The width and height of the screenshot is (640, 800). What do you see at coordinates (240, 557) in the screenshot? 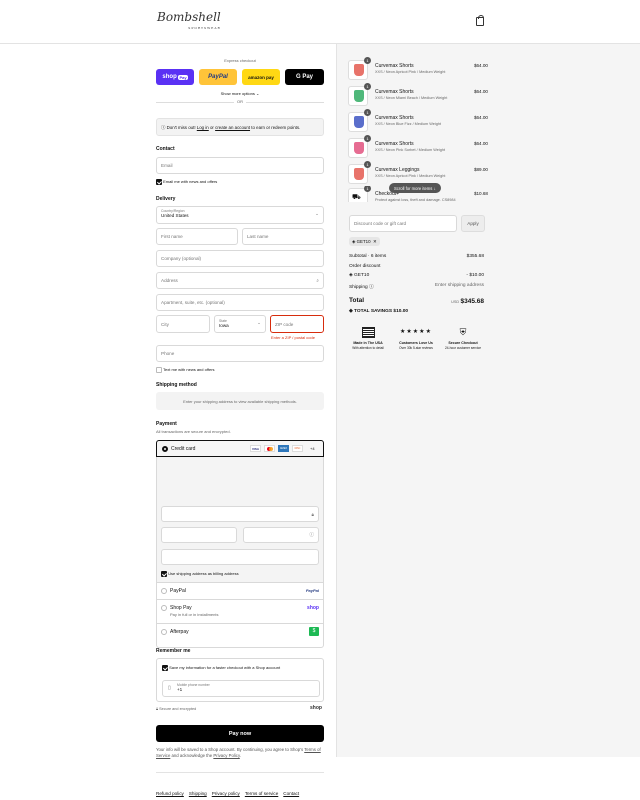
I see `name-on-card-field` at bounding box center [240, 557].